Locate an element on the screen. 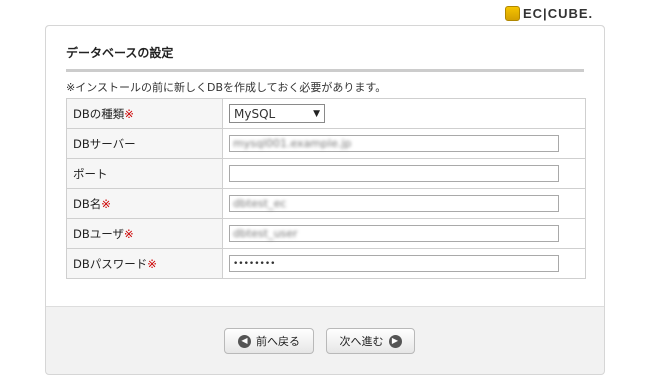 The width and height of the screenshot is (650, 380). setup-note: ※インストールの前に新しくDBを作成しておく必要があります。 is located at coordinates (226, 87).